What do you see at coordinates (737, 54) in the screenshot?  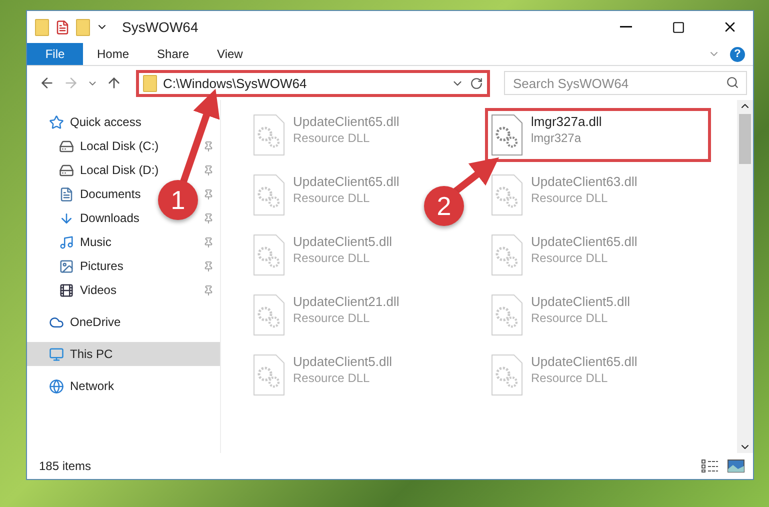 I see `help-button: ?` at bounding box center [737, 54].